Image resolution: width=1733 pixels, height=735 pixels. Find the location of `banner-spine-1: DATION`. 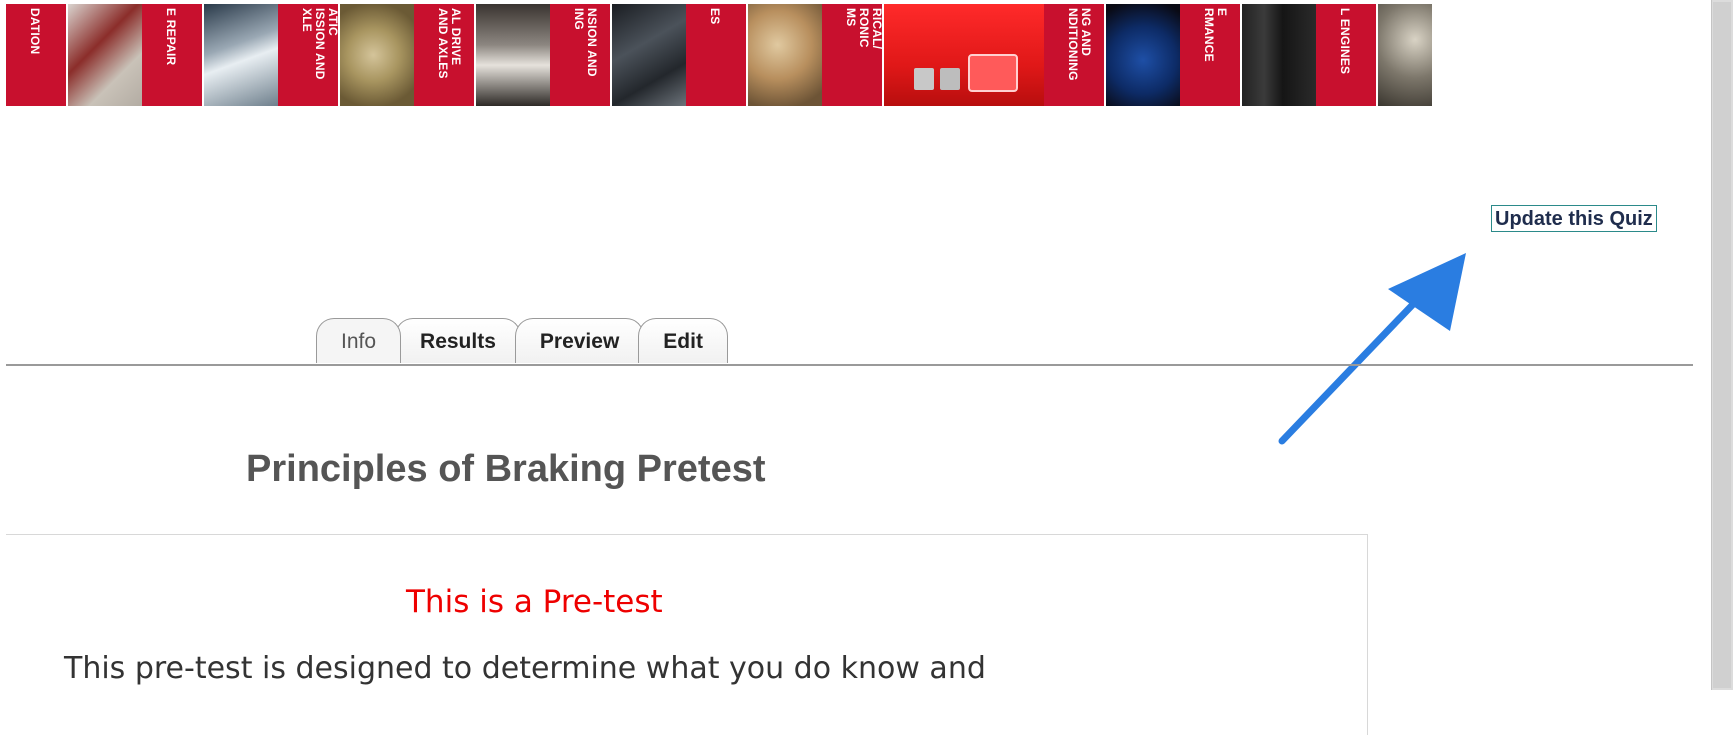

banner-spine-1: DATION is located at coordinates (37, 55).